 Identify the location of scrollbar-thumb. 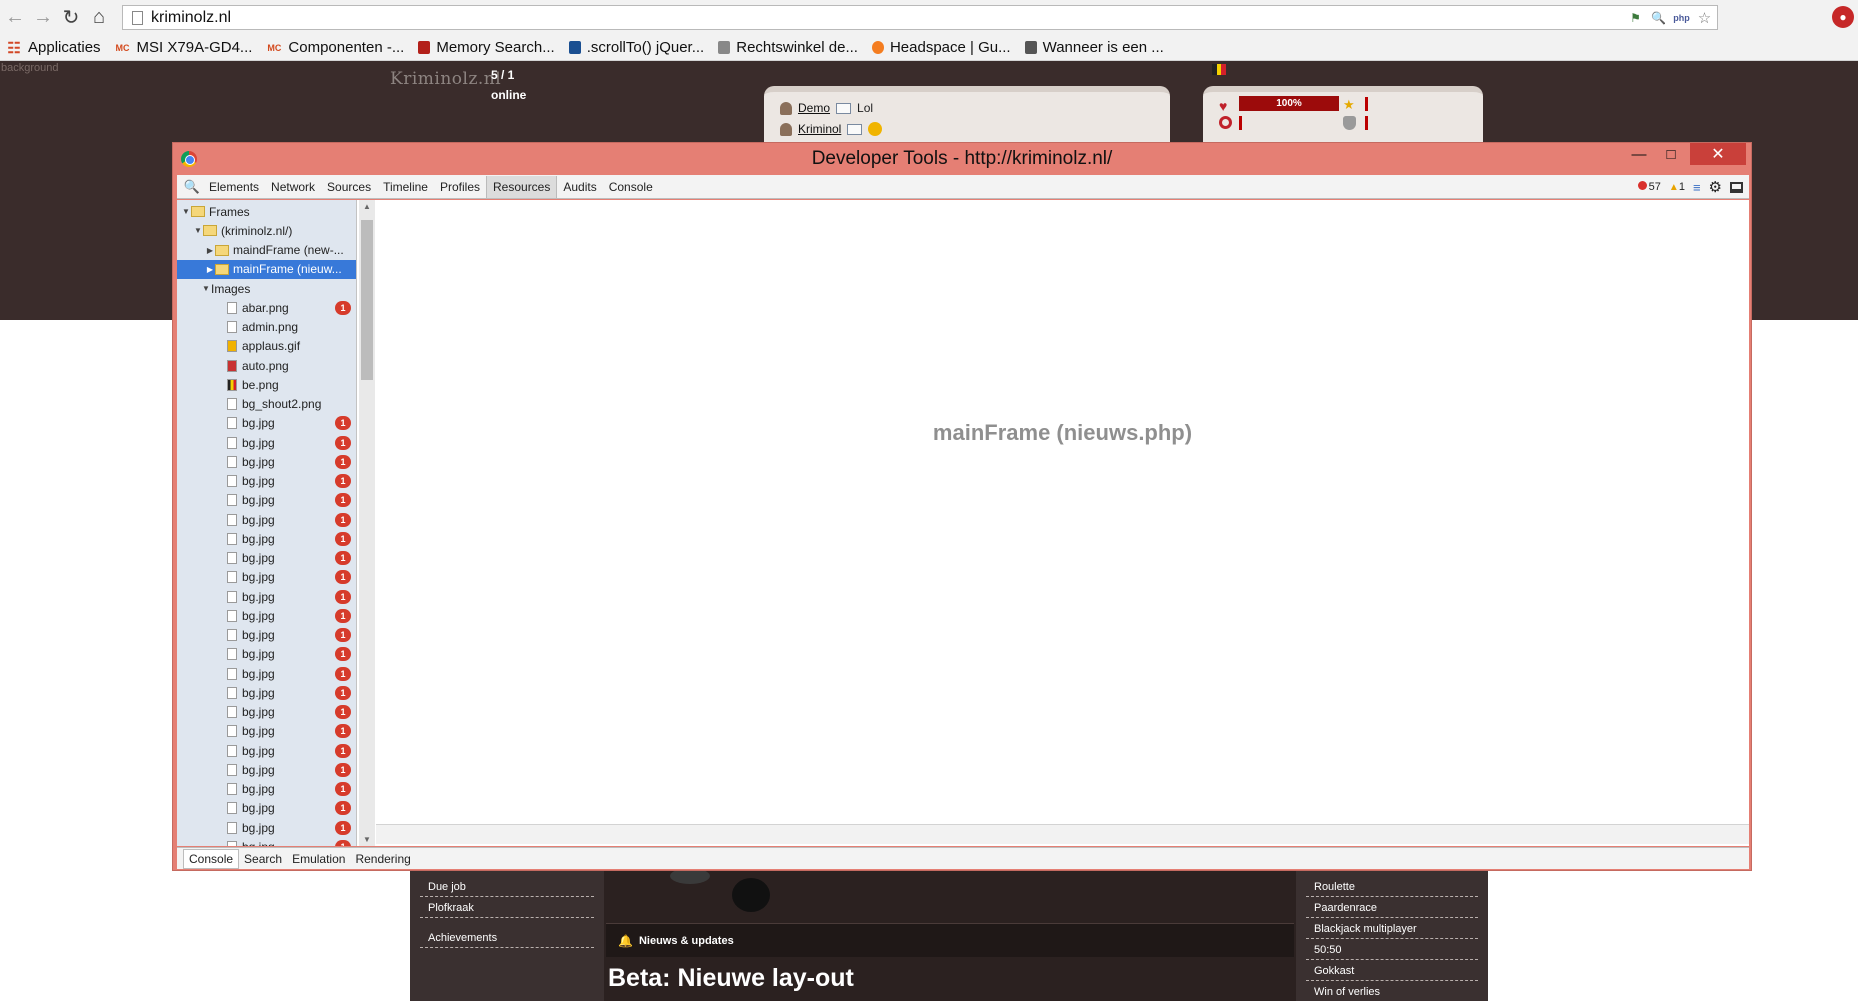
(367, 300).